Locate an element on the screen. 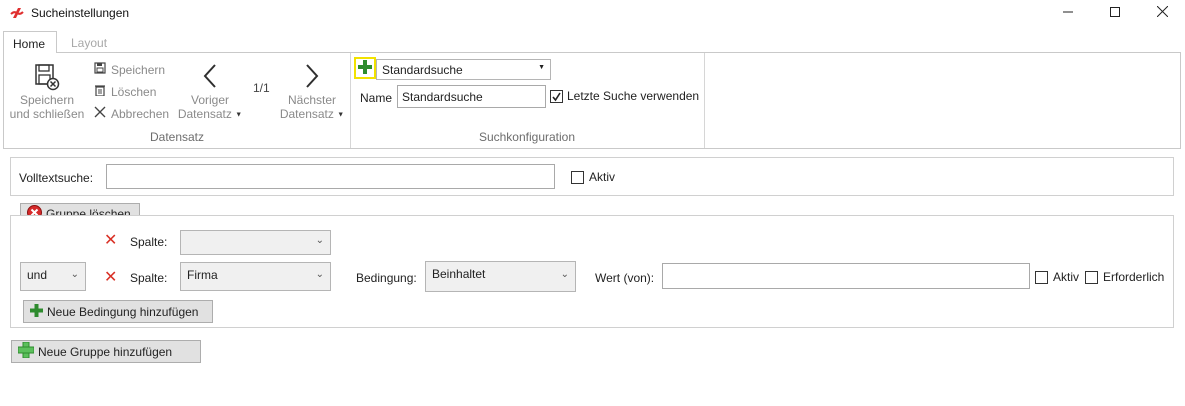 The image size is (1185, 406). row2-required-label: Erforderlich is located at coordinates (1134, 277).